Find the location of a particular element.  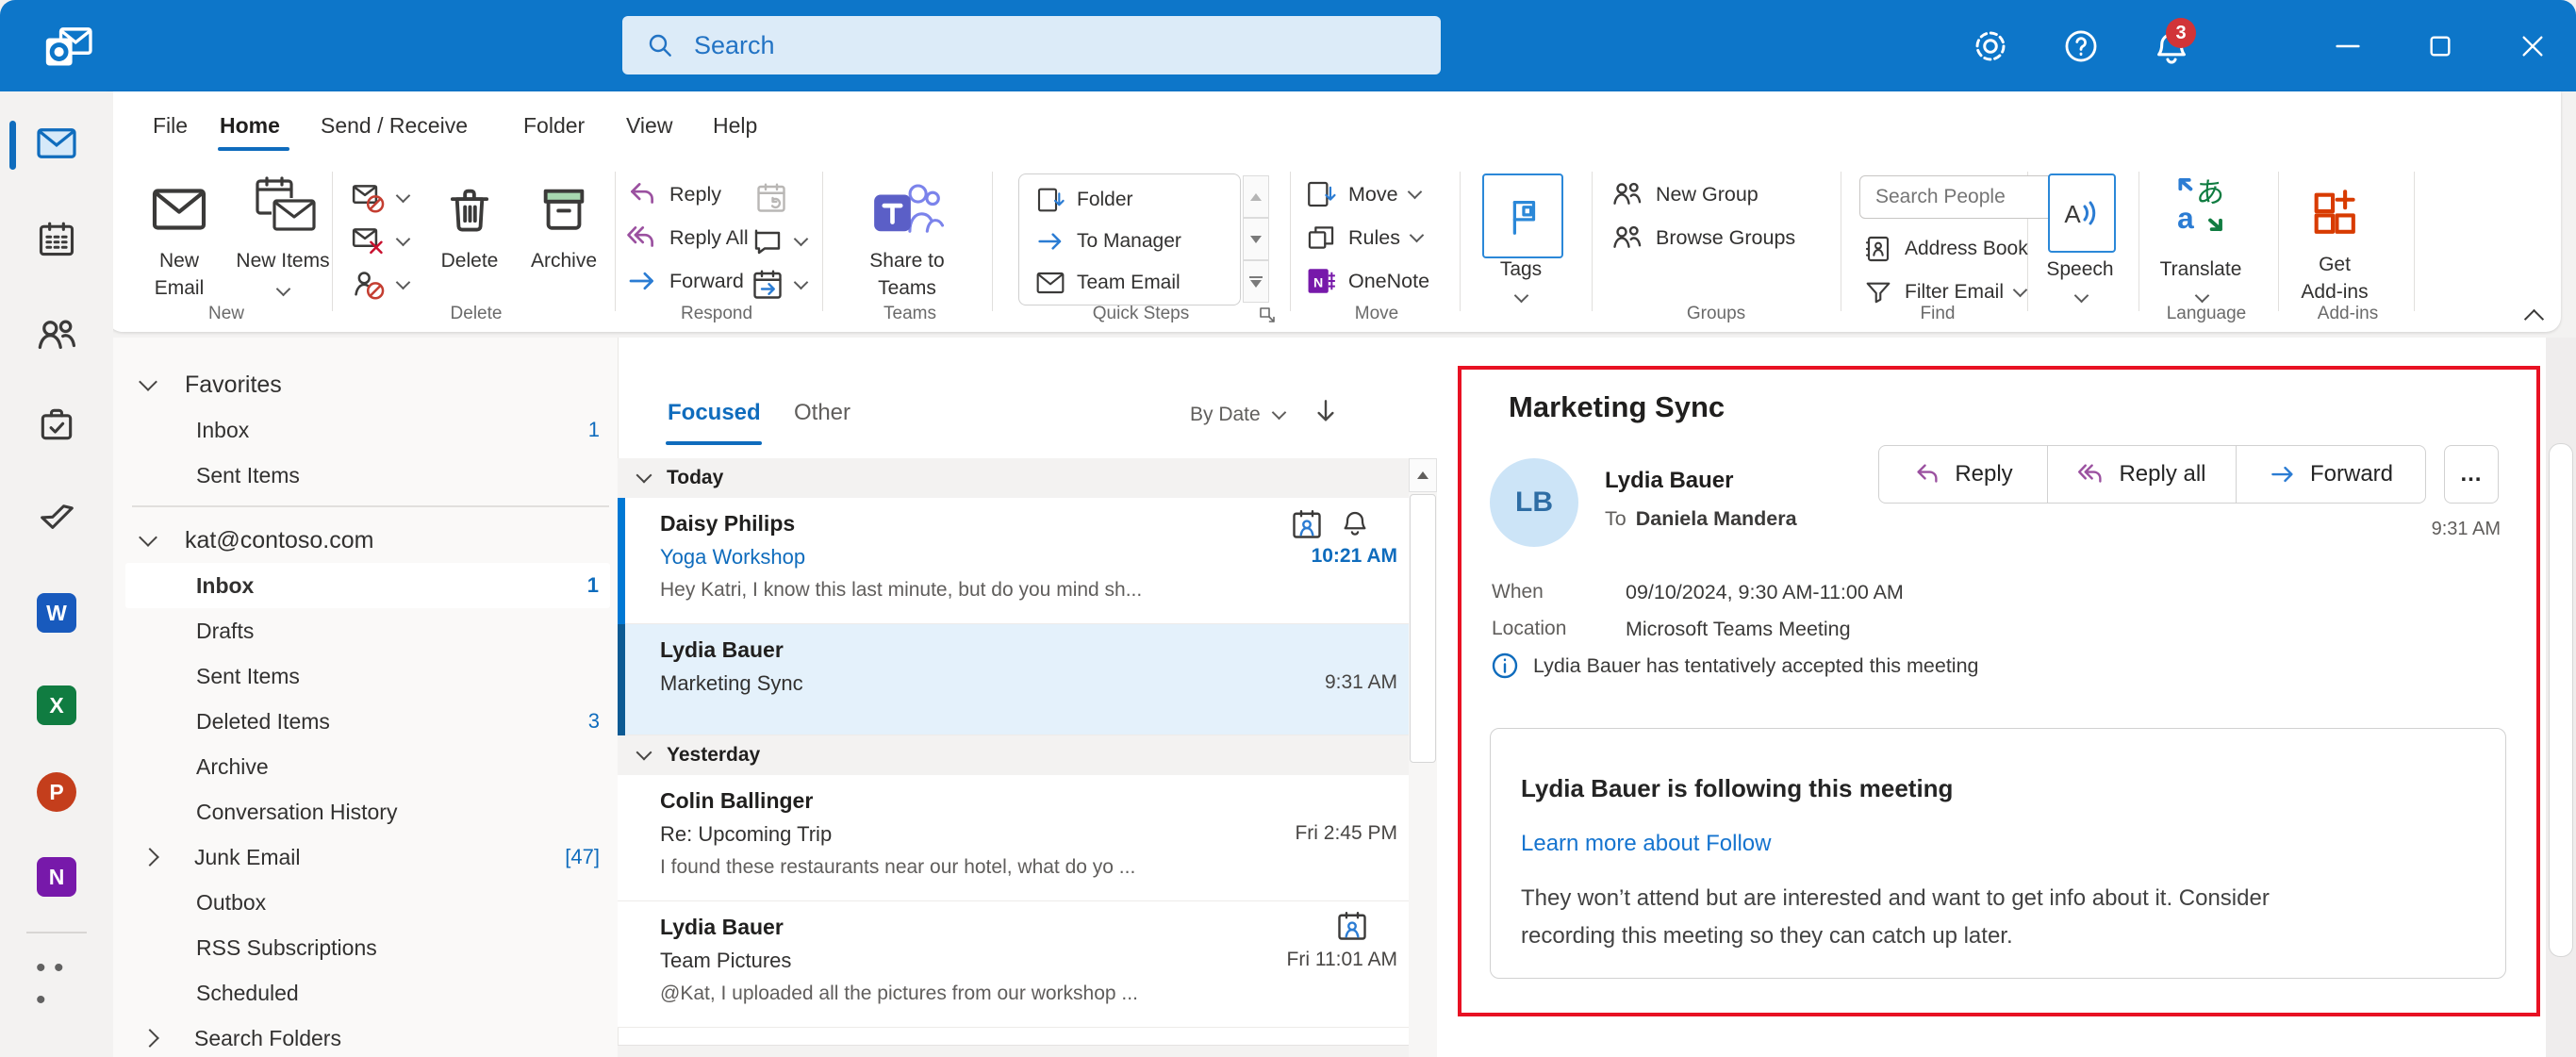

folder-item-drafts: Drafts is located at coordinates (365, 630).